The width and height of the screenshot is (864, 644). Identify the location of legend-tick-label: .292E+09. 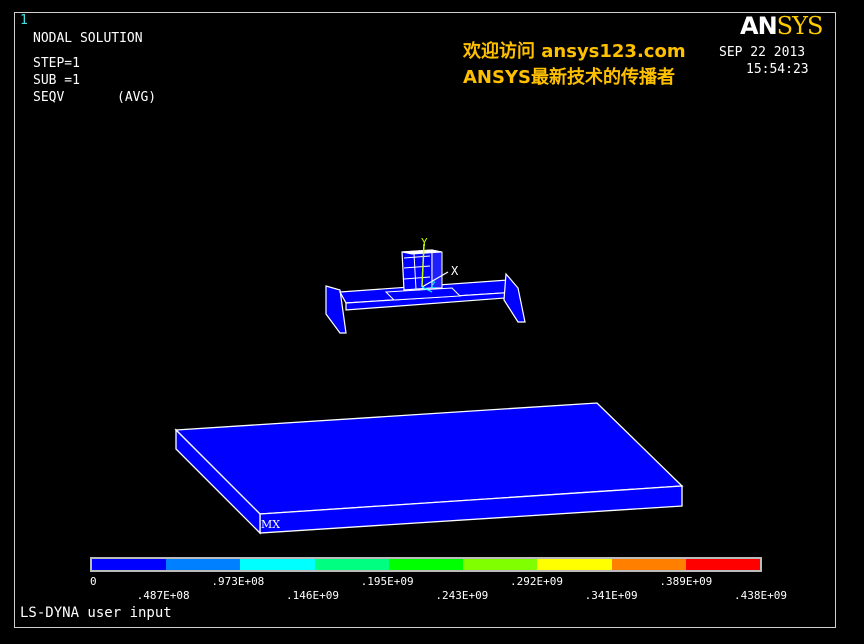
(536, 581).